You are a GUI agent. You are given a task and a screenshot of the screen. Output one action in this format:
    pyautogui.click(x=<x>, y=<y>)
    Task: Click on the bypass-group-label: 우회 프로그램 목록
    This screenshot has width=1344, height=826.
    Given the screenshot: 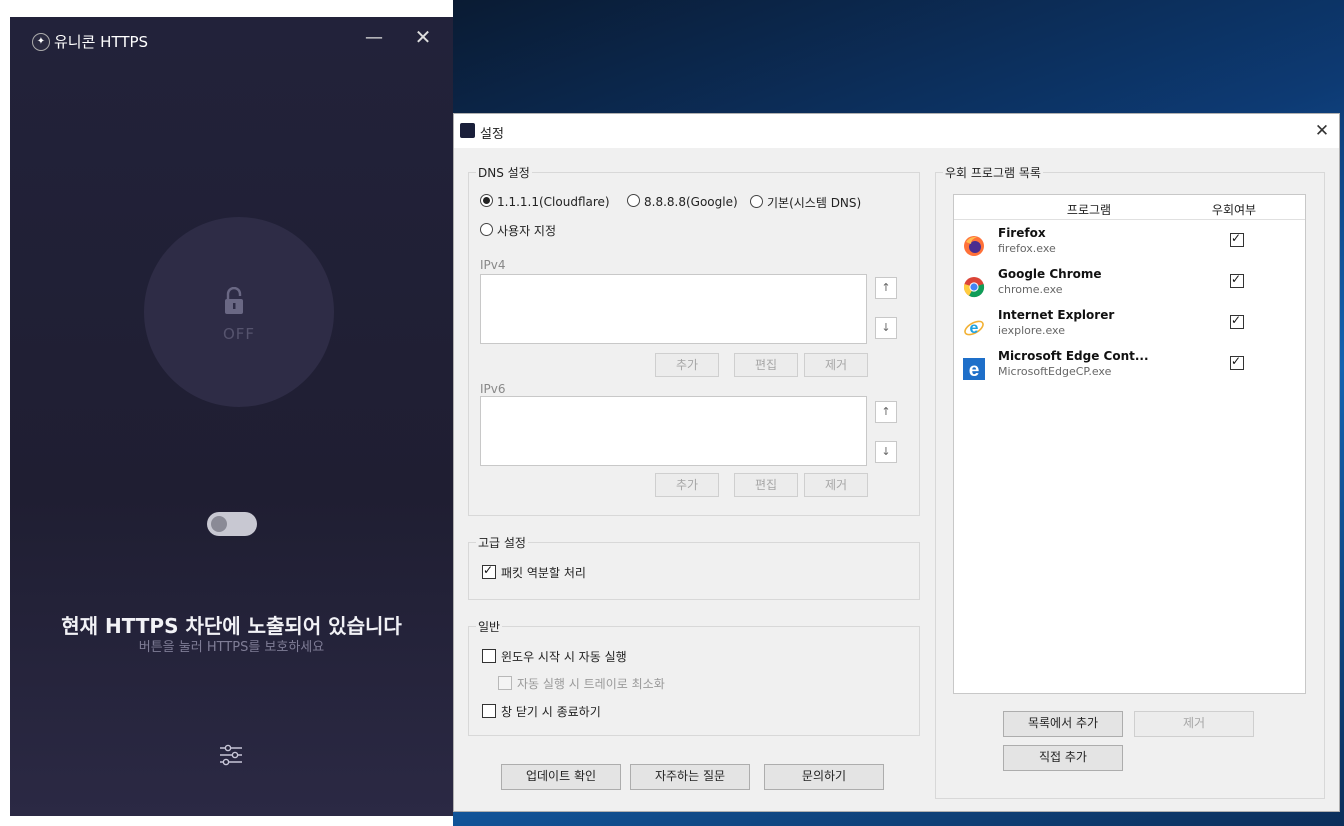 What is the action you would take?
    pyautogui.click(x=993, y=172)
    